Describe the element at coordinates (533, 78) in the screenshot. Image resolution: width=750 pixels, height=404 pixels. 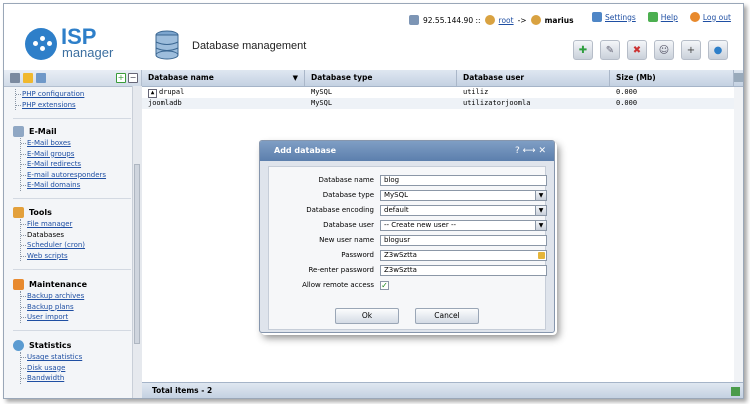
I see `column-header: Database user` at that location.